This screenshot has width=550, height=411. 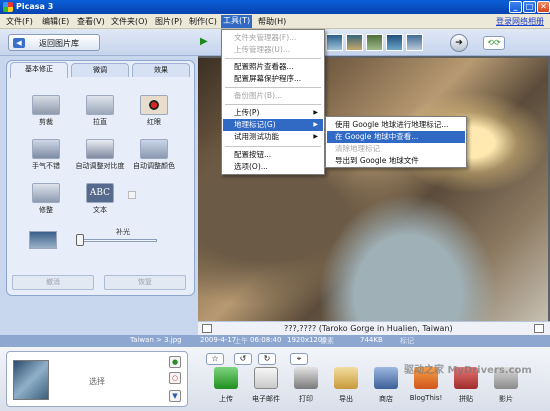 What do you see at coordinates (215, 359) in the screenshot?
I see `star-button: ☆` at bounding box center [215, 359].